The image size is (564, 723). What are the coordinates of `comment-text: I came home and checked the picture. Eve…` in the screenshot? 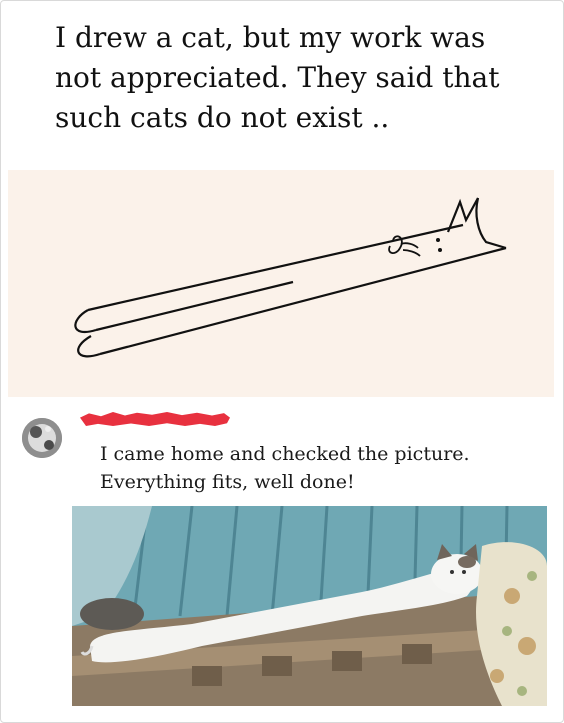 It's located at (285, 468).